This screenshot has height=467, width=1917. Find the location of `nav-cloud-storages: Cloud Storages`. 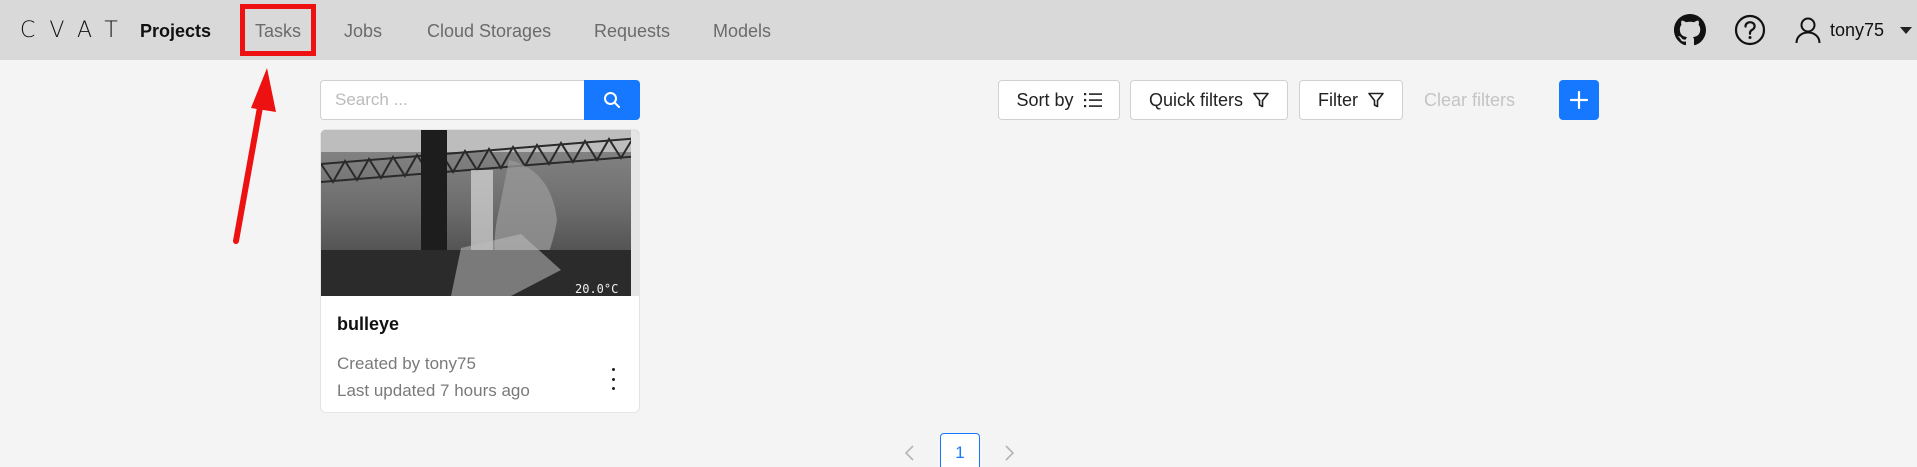

nav-cloud-storages: Cloud Storages is located at coordinates (489, 31).